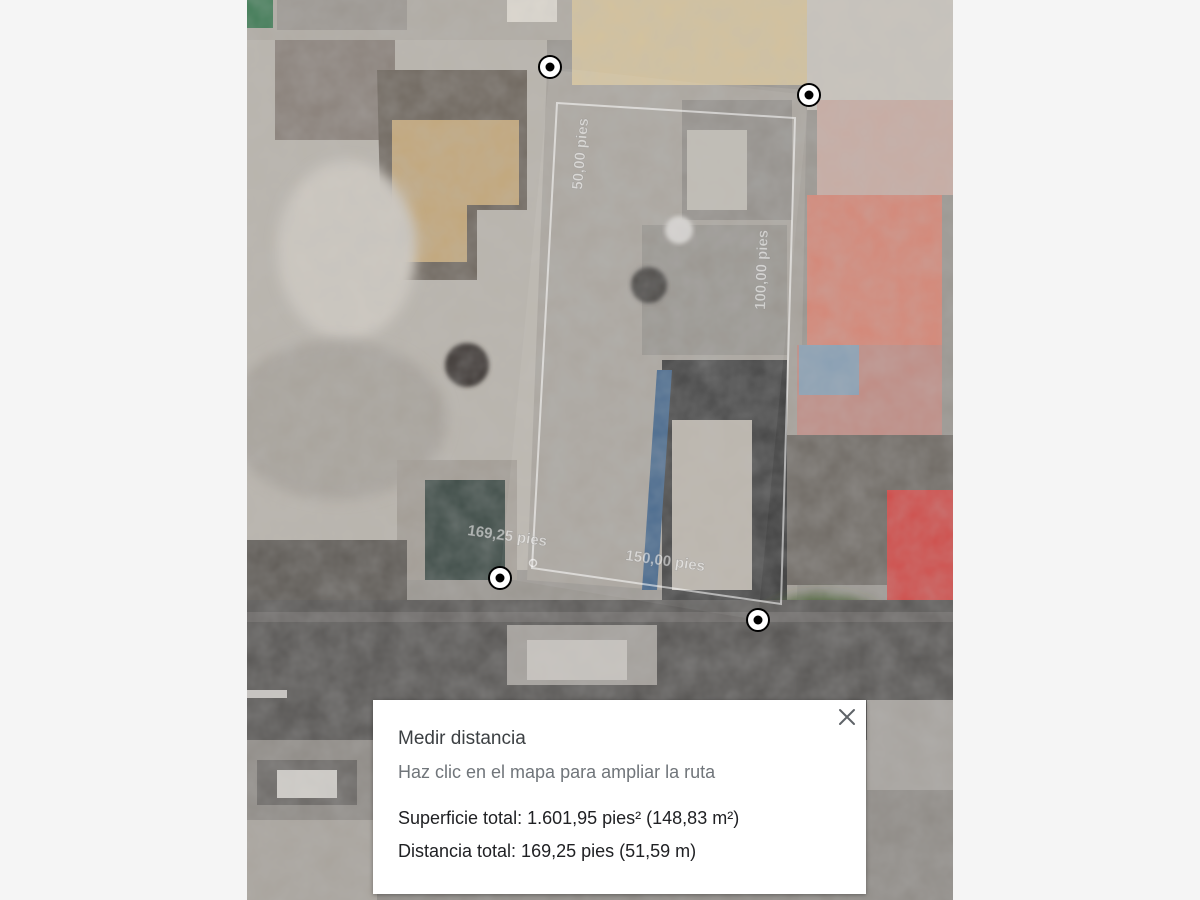  Describe the element at coordinates (533, 563) in the screenshot. I see `midpoint-marker` at that location.